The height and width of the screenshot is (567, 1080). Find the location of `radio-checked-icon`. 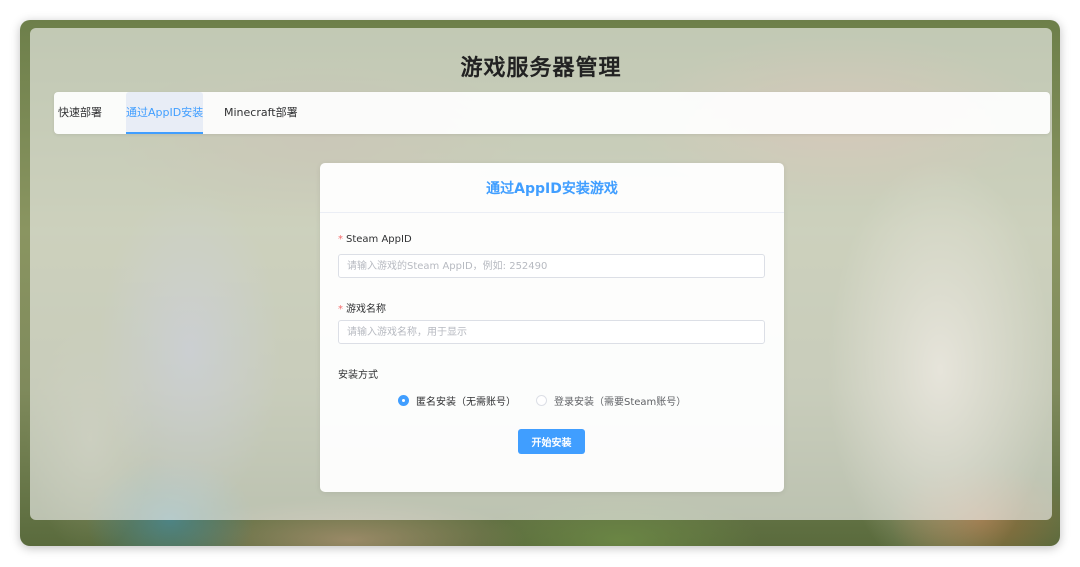

radio-checked-icon is located at coordinates (403, 400).